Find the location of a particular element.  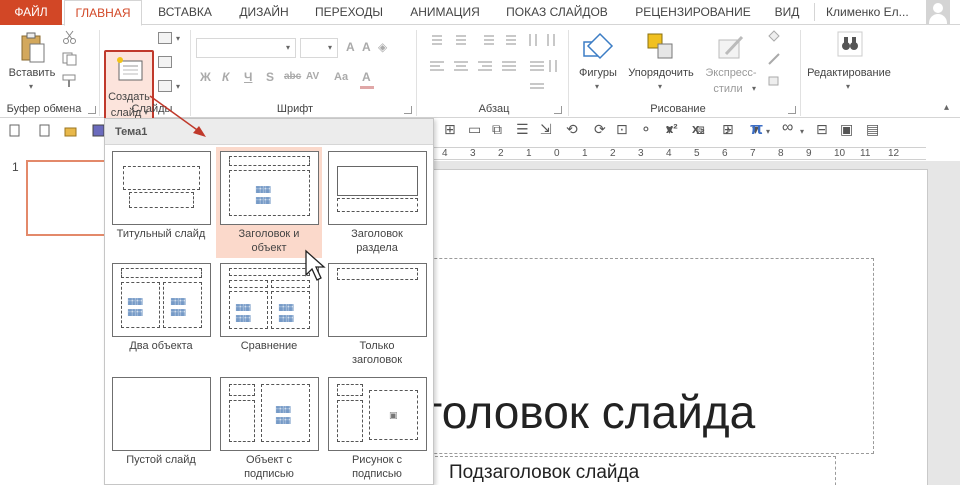

italic-button: К is located at coordinates (225, 77).